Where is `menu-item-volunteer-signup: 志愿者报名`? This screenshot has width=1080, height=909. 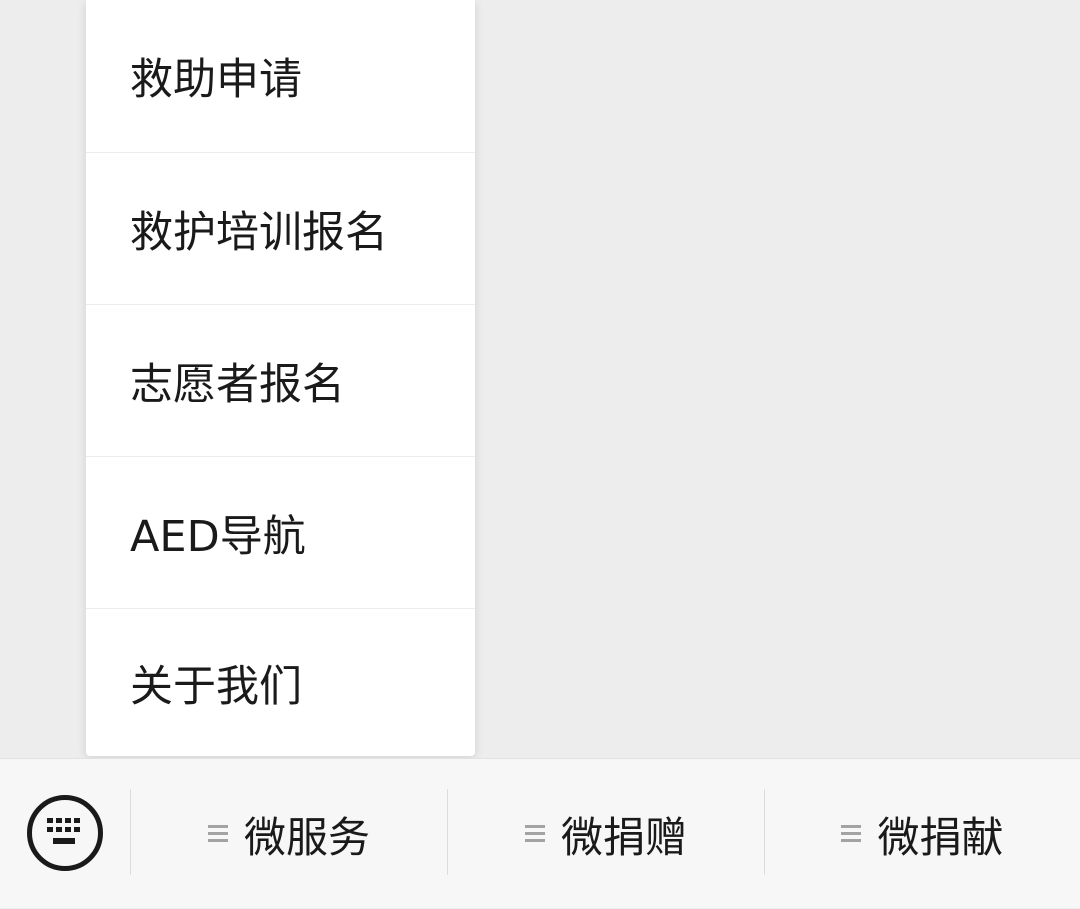
menu-item-volunteer-signup: 志愿者报名 is located at coordinates (280, 380).